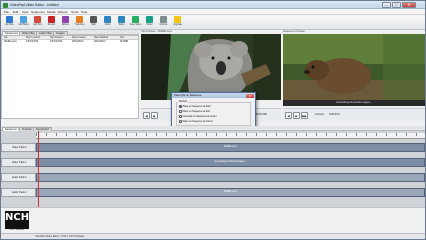 Image resolution: width=426 pixels, height=240 pixels. I want to click on nch-logo: NCH, so click(17, 220).